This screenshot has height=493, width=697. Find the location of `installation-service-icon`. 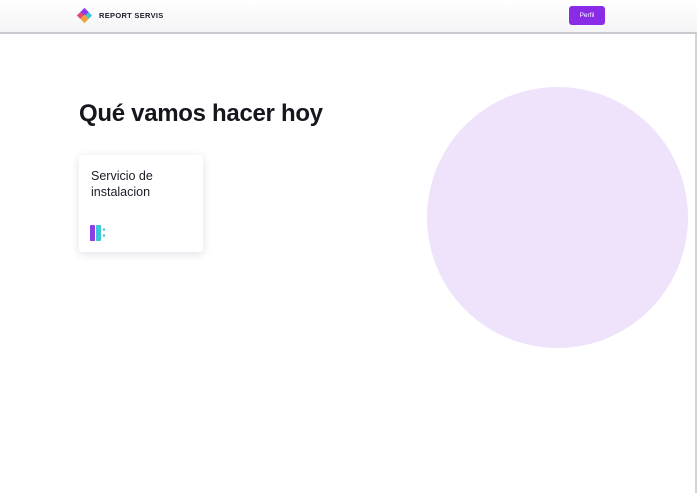

installation-service-icon is located at coordinates (98, 233).